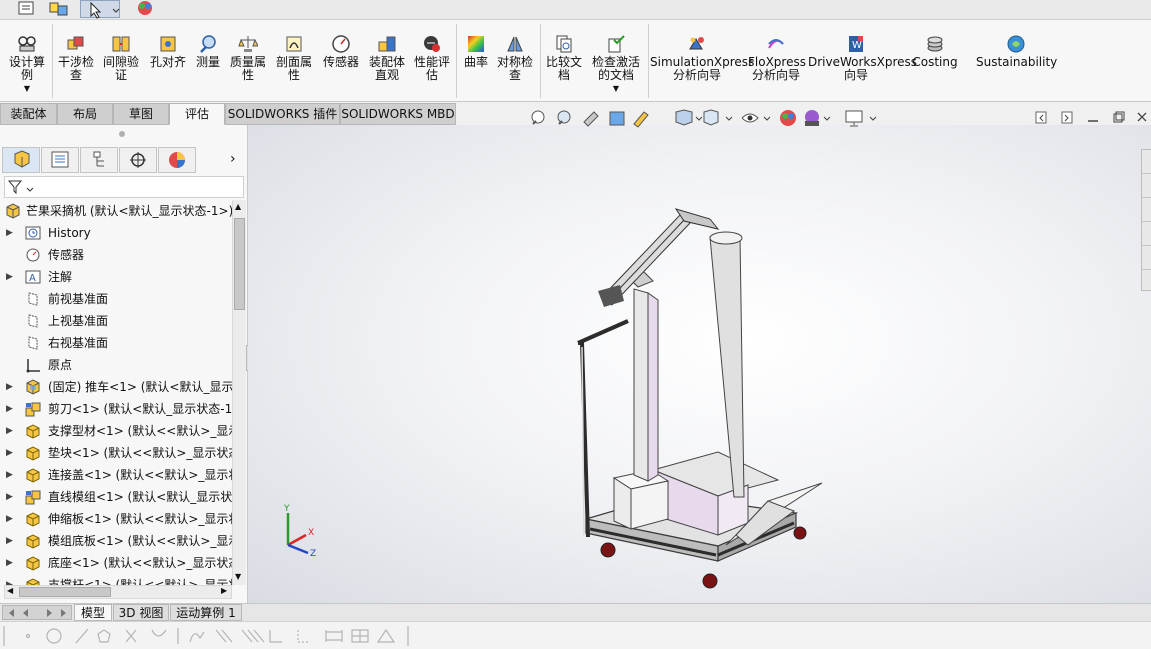 This screenshot has width=1151, height=649. Describe the element at coordinates (116, 541) in the screenshot. I see `tree-item: ▶ 模组底板<1> (默认<<默认>_显示` at that location.